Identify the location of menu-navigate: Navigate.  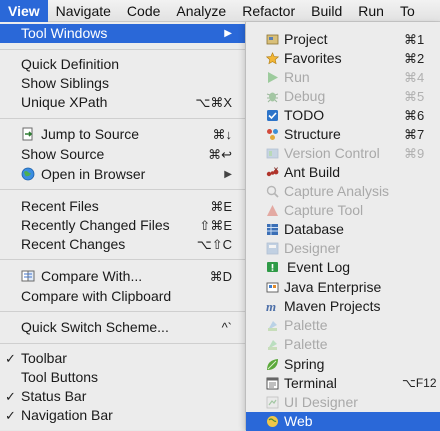
(83, 11).